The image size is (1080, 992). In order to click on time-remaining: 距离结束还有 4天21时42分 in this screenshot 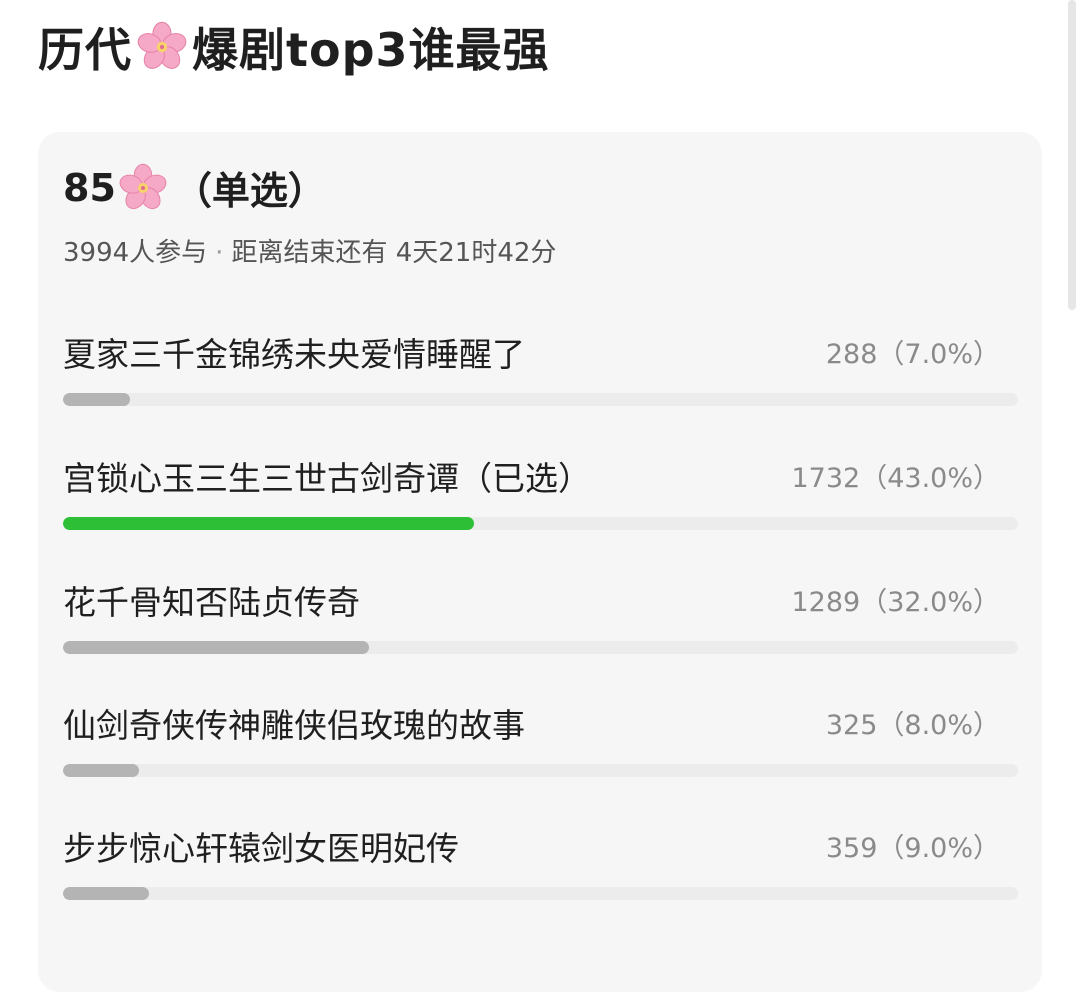, I will do `click(394, 253)`.